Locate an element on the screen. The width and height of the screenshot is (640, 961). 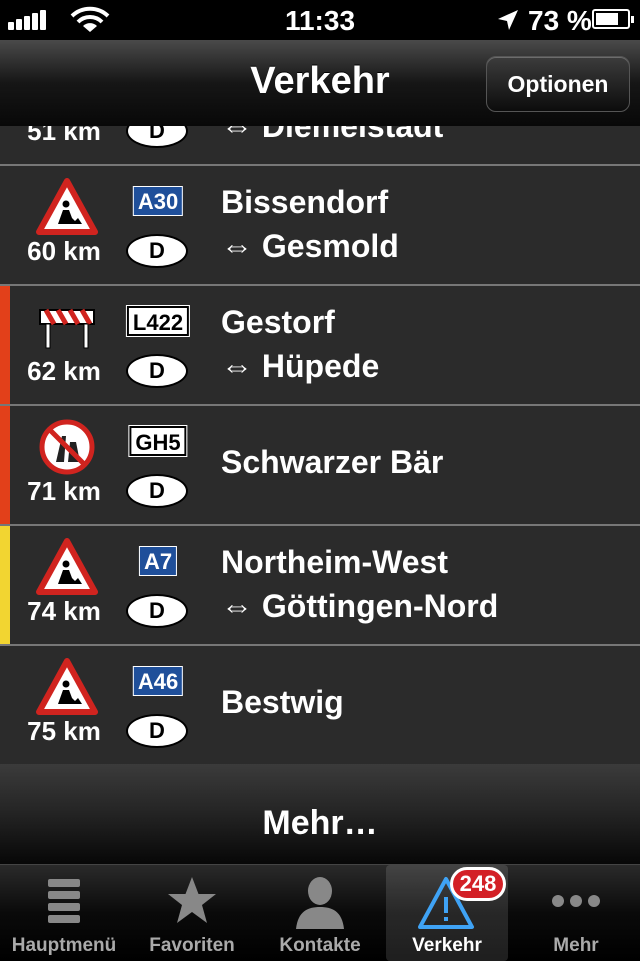
traffic-item: 71 km GH5 D Schwarzer Bär is located at coordinates (320, 466).